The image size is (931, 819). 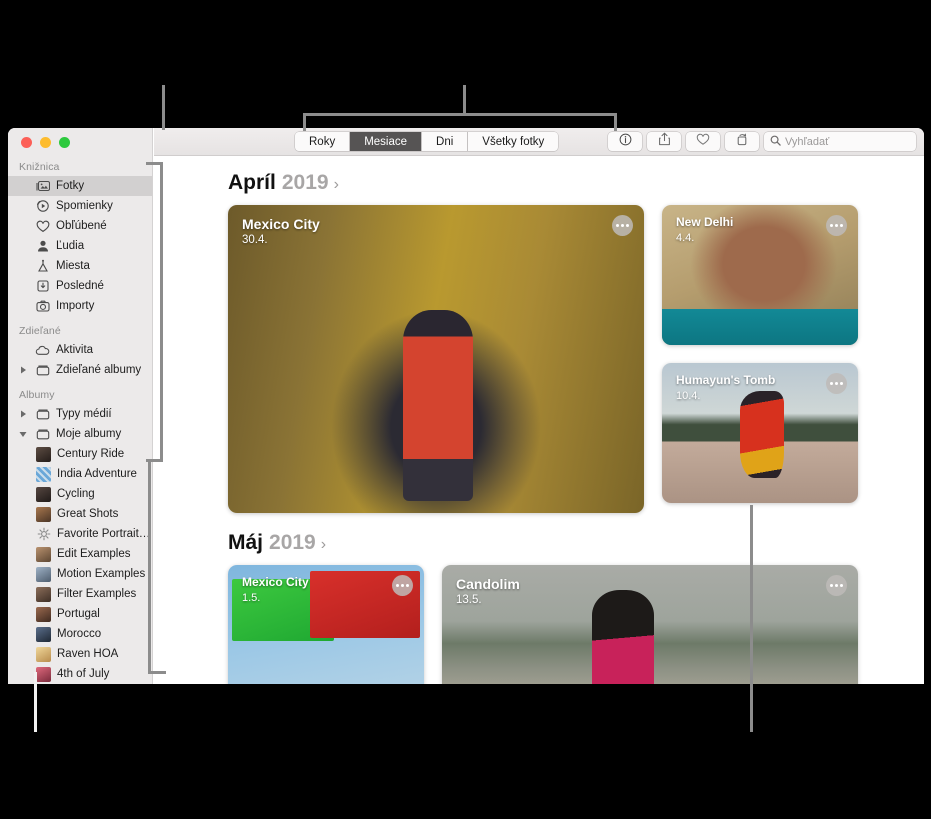 What do you see at coordinates (80, 246) in the screenshot?
I see `sidebar-item-ludia: Ľudia` at bounding box center [80, 246].